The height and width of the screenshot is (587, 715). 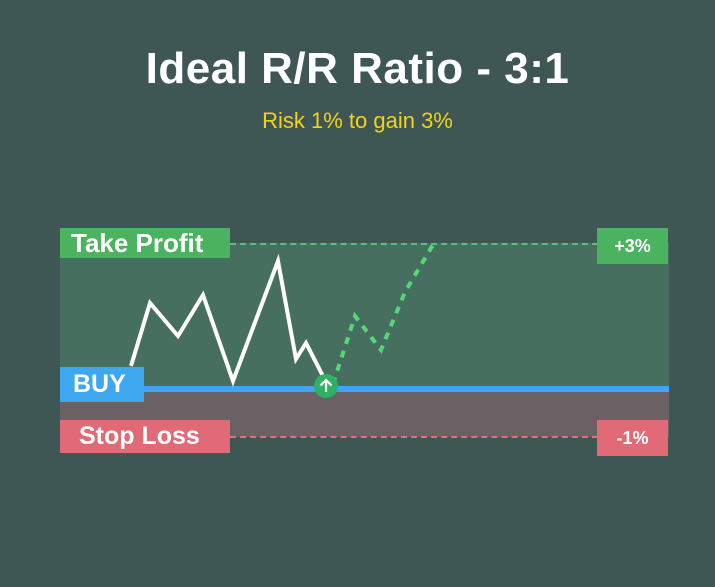 What do you see at coordinates (145, 243) in the screenshot?
I see `take-profit-label: Take Profit` at bounding box center [145, 243].